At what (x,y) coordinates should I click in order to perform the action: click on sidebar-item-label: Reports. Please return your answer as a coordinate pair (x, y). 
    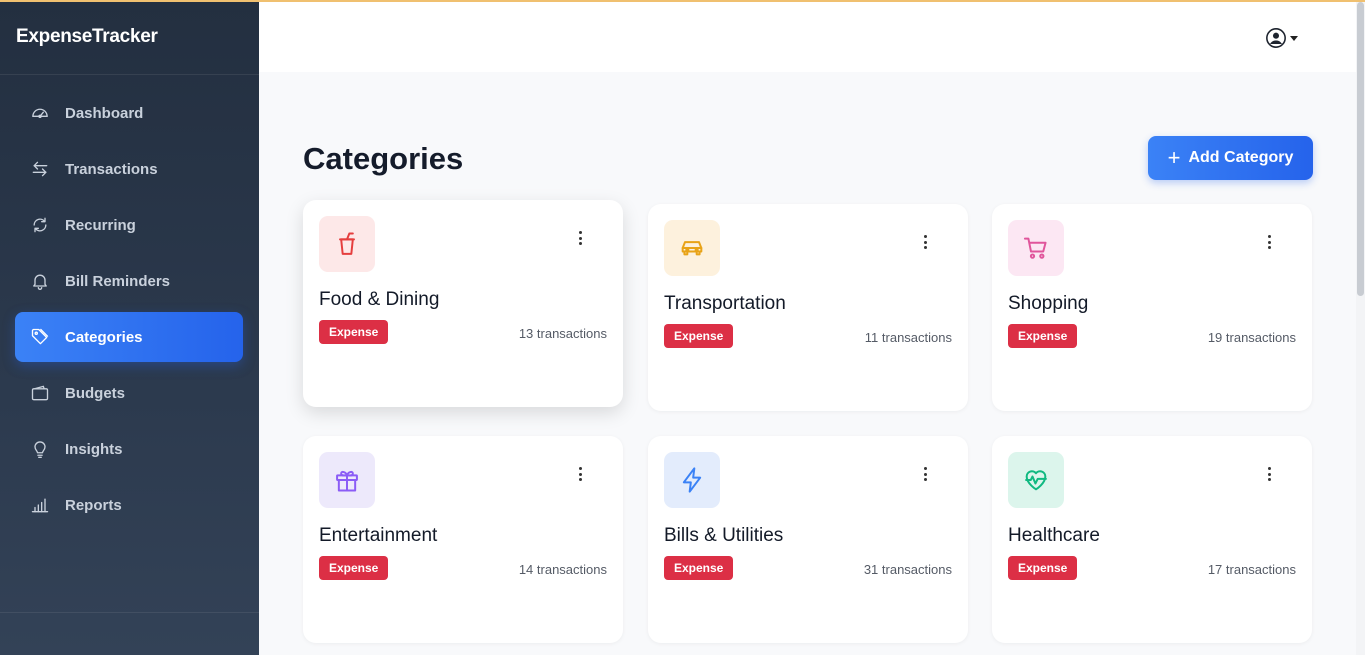
    Looking at the image, I should click on (93, 505).